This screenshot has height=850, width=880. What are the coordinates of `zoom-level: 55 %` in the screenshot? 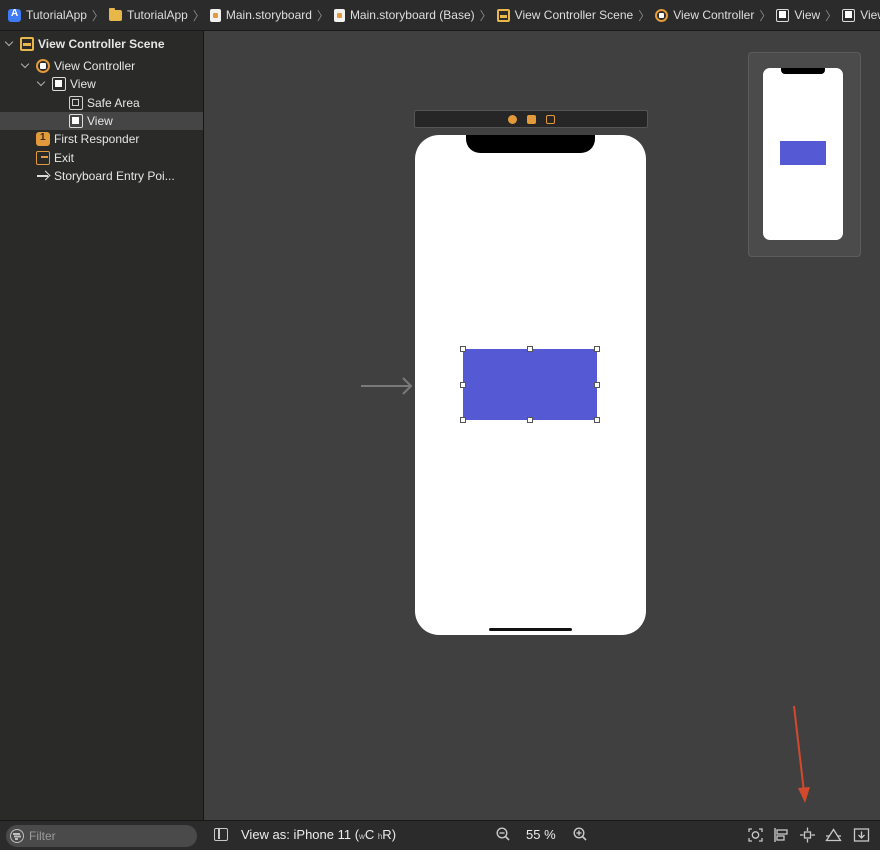 It's located at (541, 834).